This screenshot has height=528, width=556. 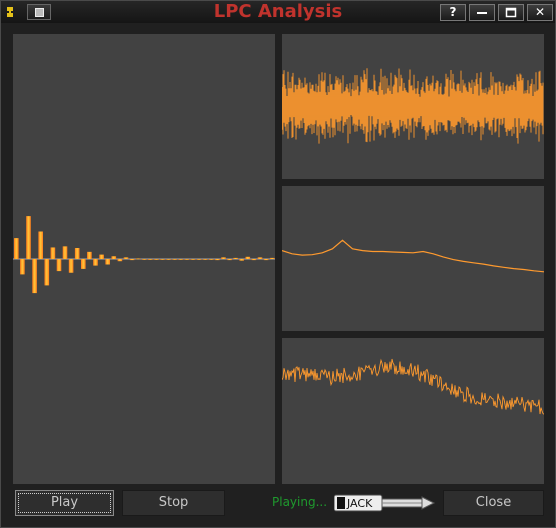 I want to click on minimize-button, so click(x=482, y=12).